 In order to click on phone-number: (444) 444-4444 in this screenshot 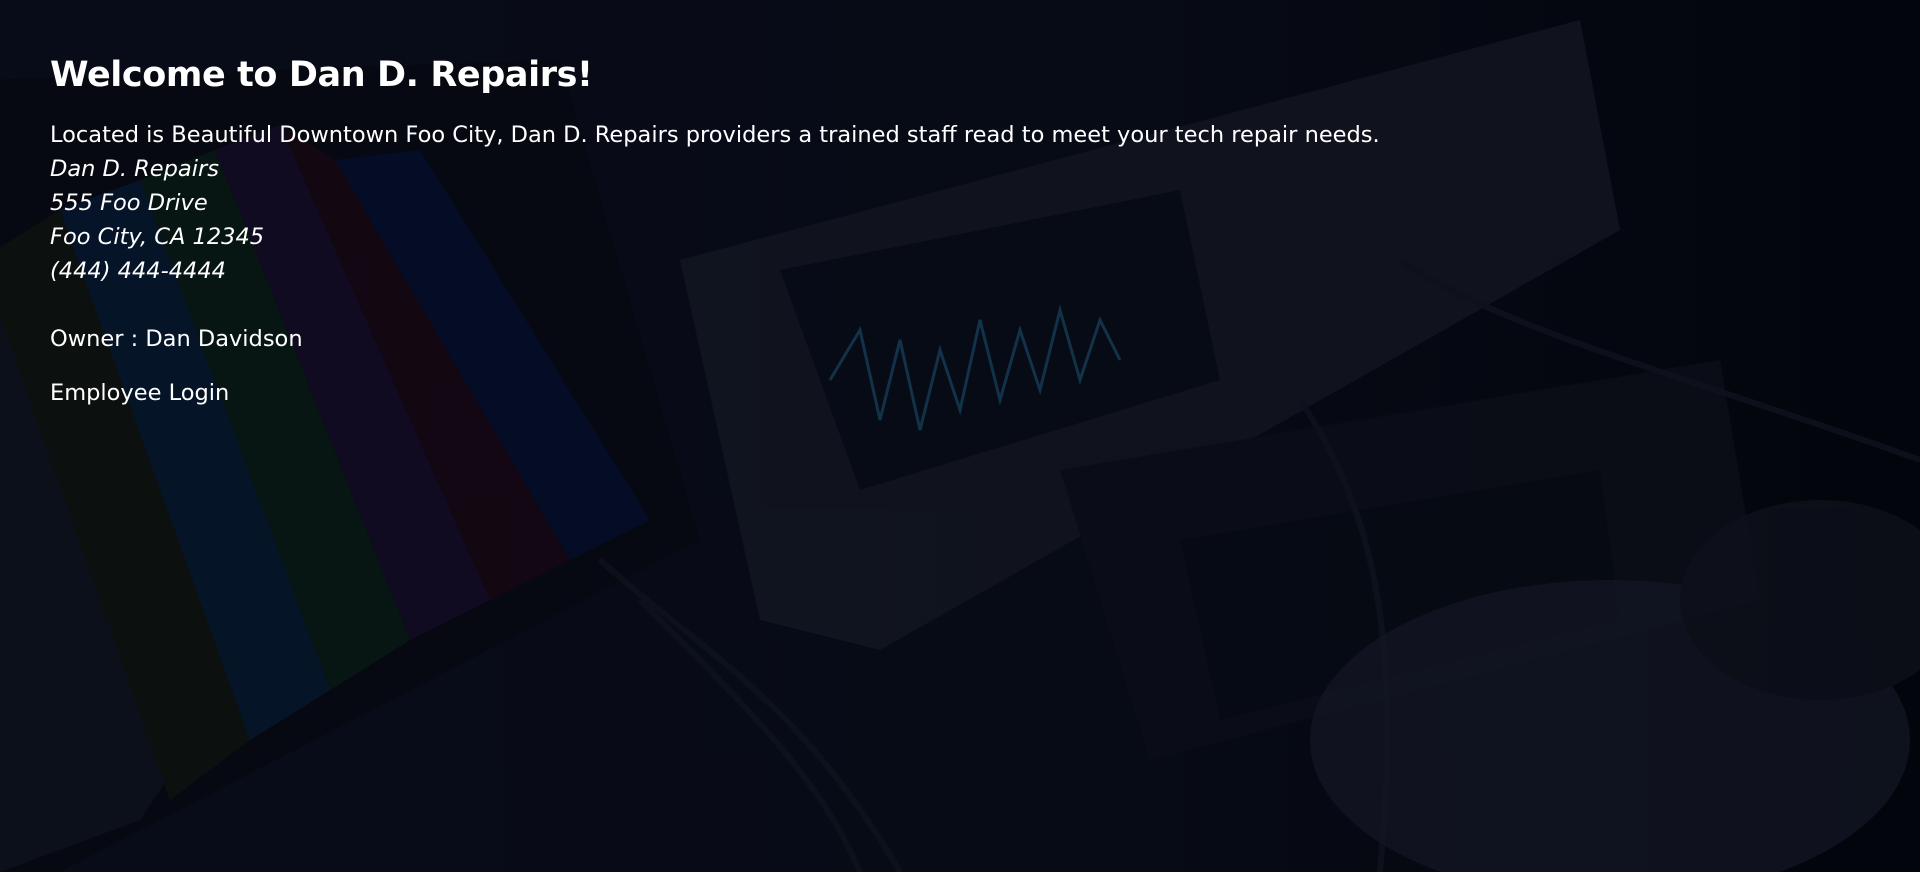, I will do `click(138, 271)`.